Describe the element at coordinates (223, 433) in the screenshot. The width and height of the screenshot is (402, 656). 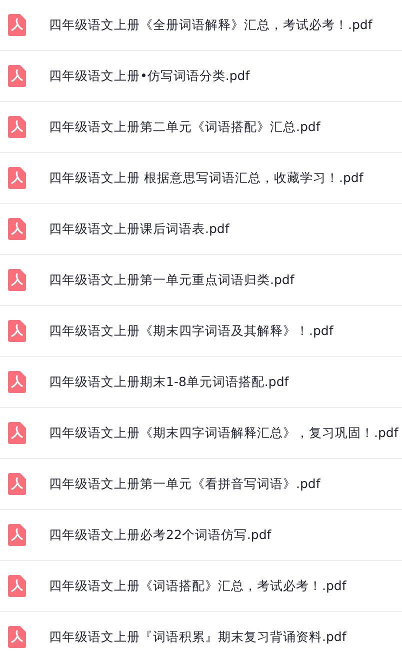
I see `file-name: 四年级语文上册《期末四字词语解释汇总》，复习巩固！.pdf` at that location.